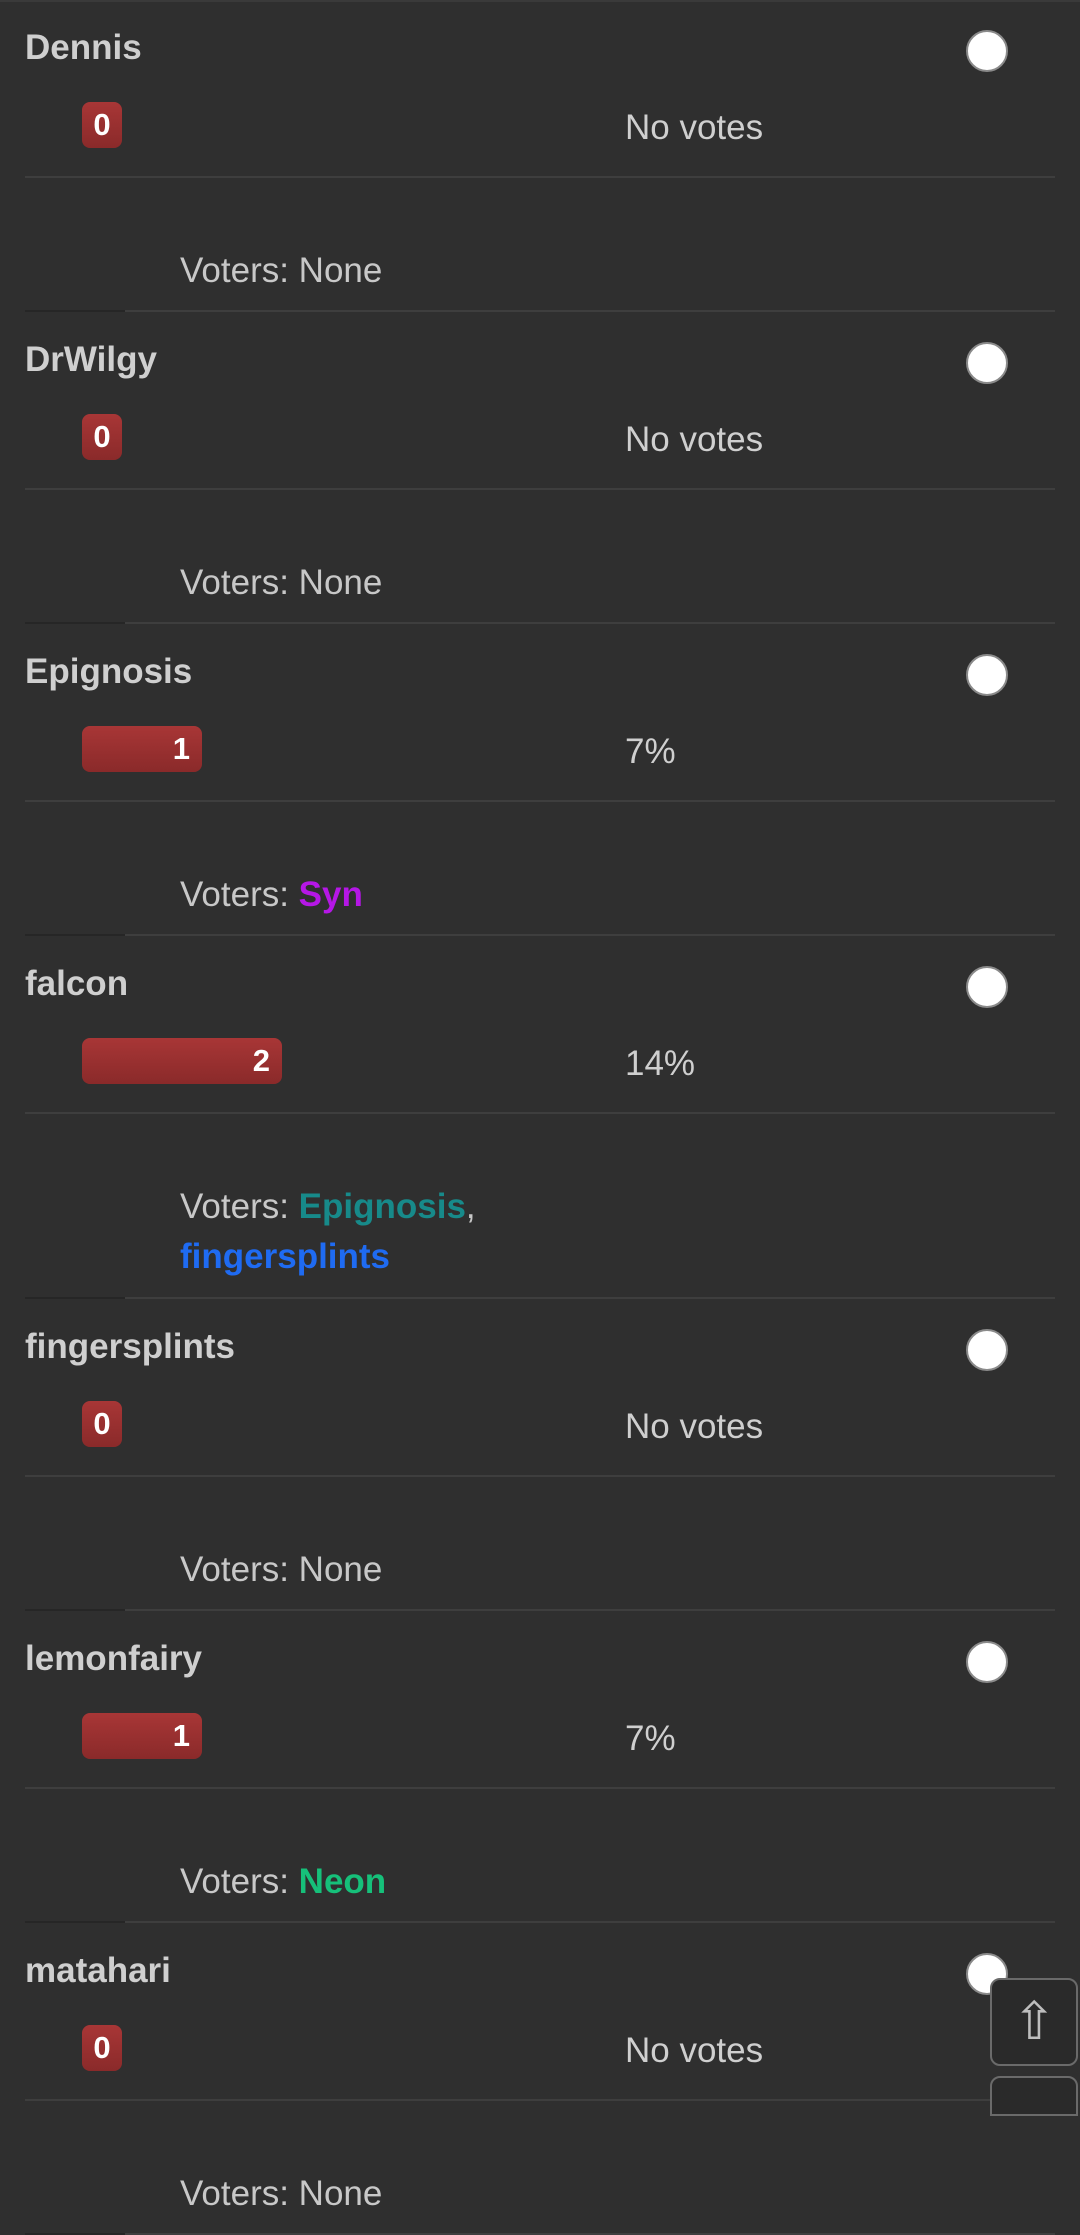 Image resolution: width=1080 pixels, height=2235 pixels. I want to click on voter-link: Epignosis, so click(382, 1206).